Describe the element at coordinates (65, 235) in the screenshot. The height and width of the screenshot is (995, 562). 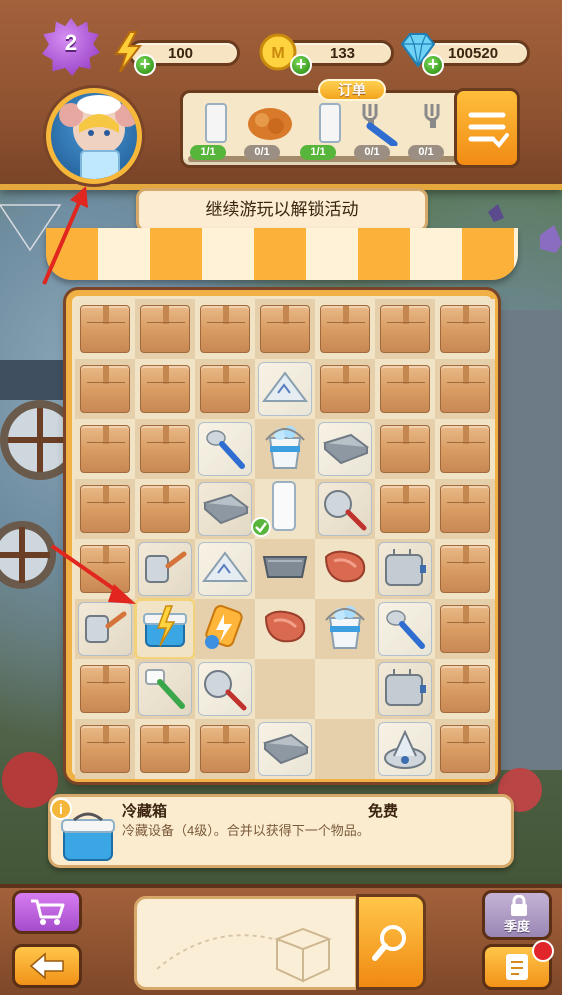
I see `tutorial-arrow-icon` at that location.